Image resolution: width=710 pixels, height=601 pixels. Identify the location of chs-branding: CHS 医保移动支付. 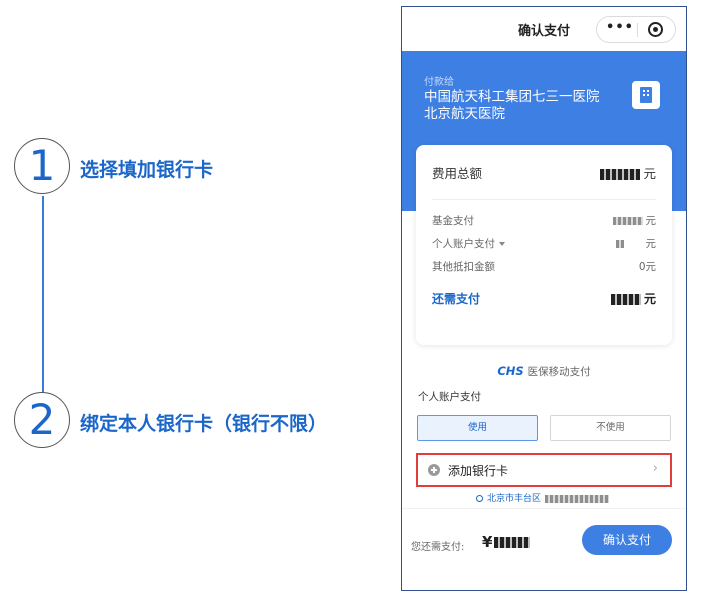
(544, 371).